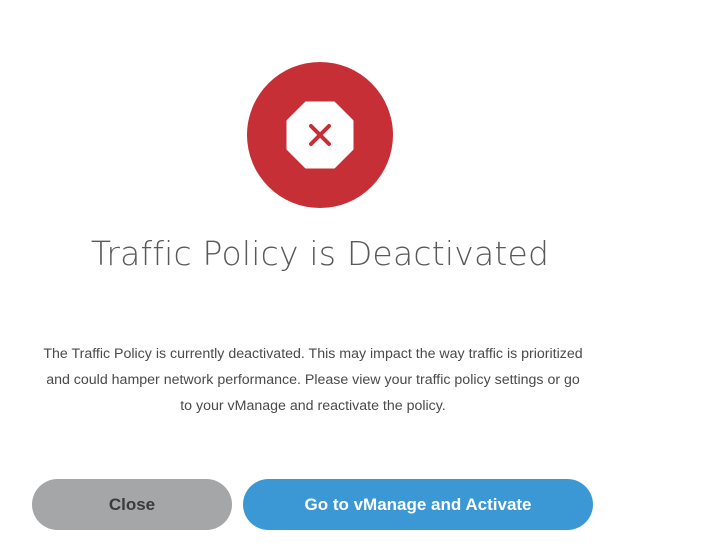 This screenshot has width=707, height=556. I want to click on activate-button-label: Go to vManage and Activate, so click(418, 504).